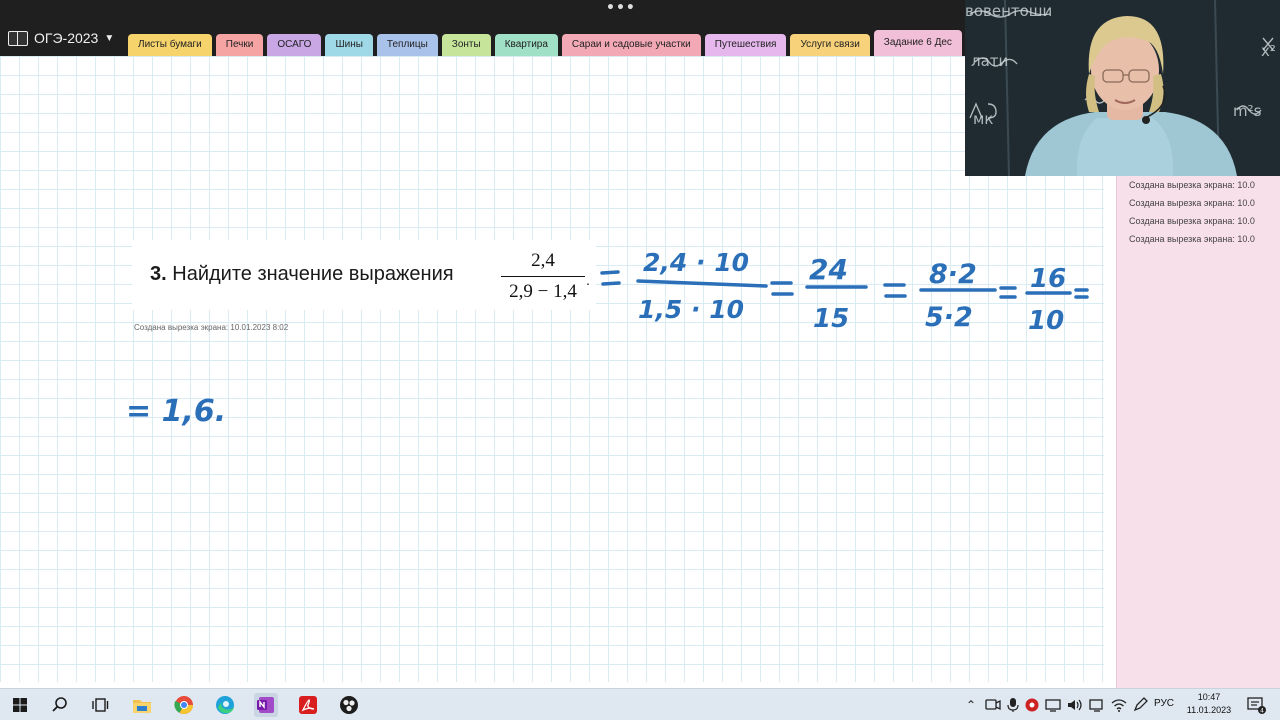 This screenshot has width=1280, height=720. Describe the element at coordinates (1209, 704) in the screenshot. I see `system-clock: 10:47 11.01.2023` at that location.